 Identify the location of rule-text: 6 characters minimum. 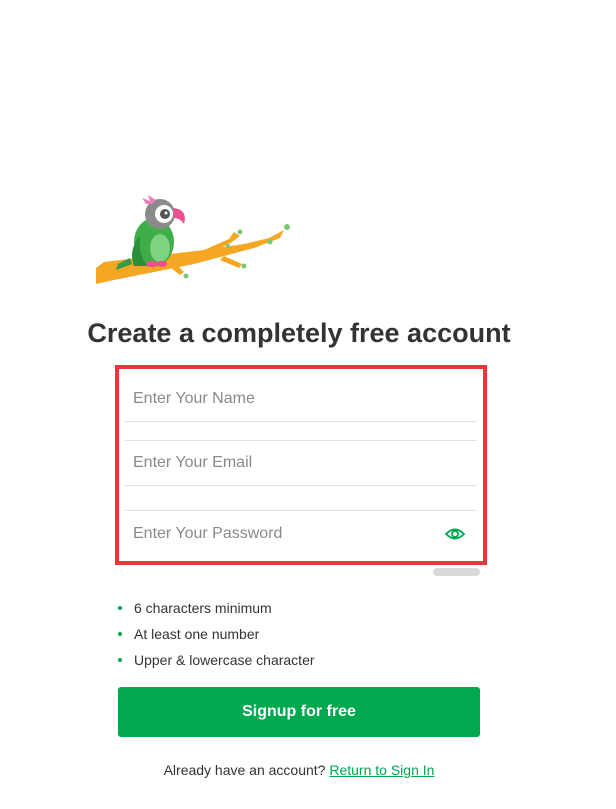
(203, 608).